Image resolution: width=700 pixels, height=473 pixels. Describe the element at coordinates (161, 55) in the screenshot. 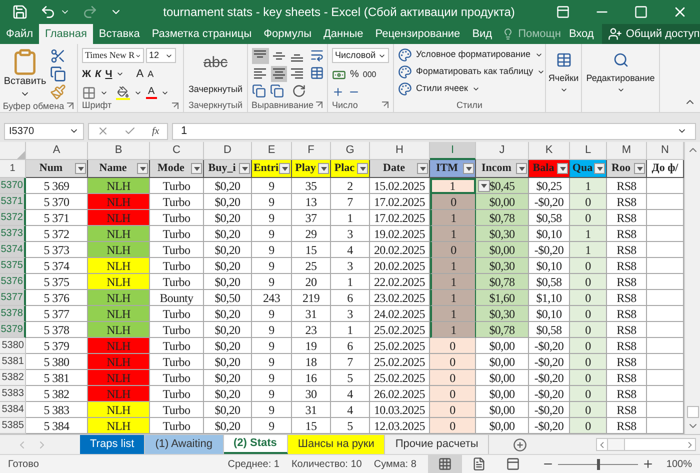

I see `font-size-field: 12` at that location.